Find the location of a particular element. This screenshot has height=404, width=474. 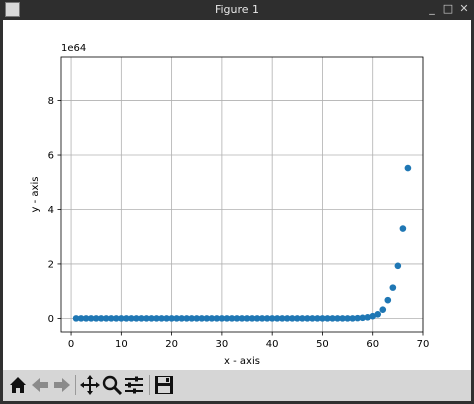

x-tick-label: 30 is located at coordinates (222, 344).